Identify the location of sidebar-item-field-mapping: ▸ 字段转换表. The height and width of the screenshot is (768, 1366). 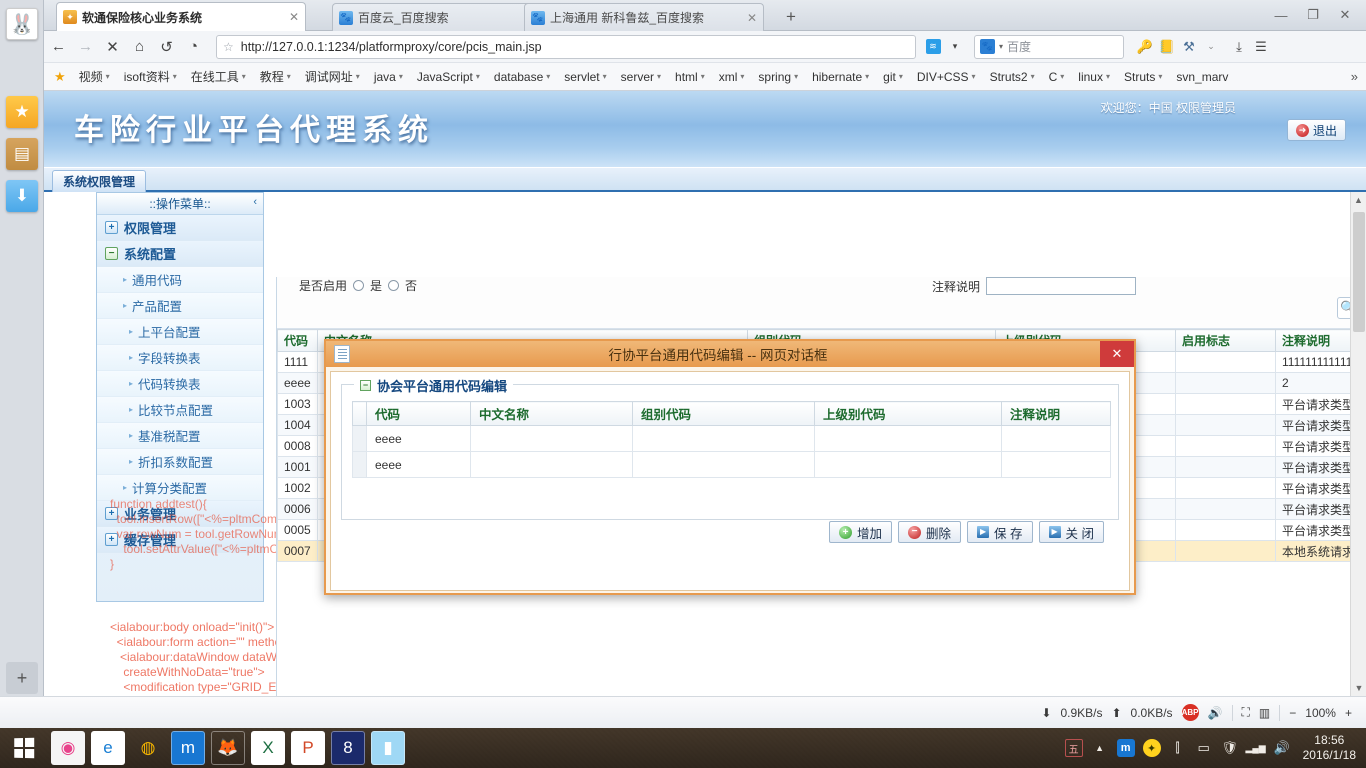
(180, 358).